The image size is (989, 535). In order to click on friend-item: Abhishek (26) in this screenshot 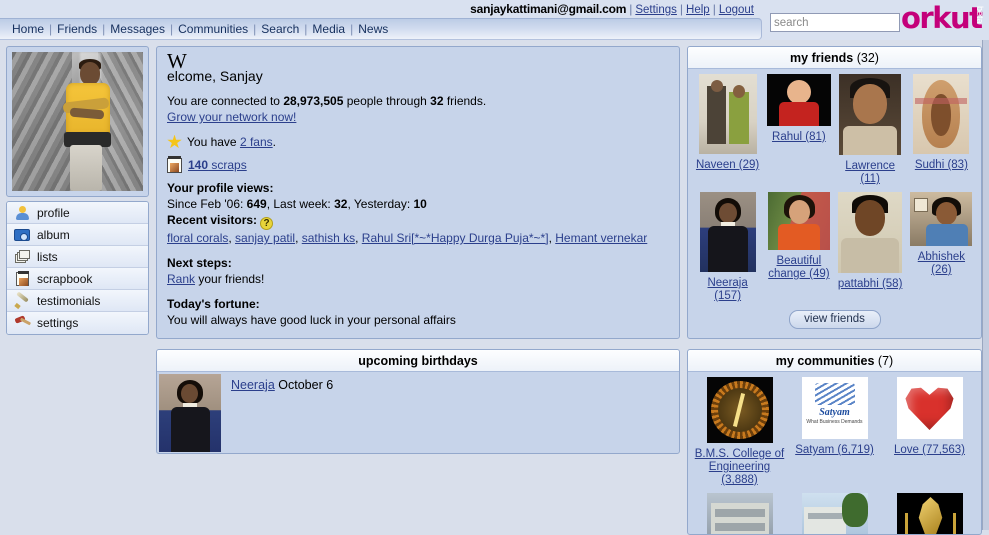, I will do `click(941, 250)`.